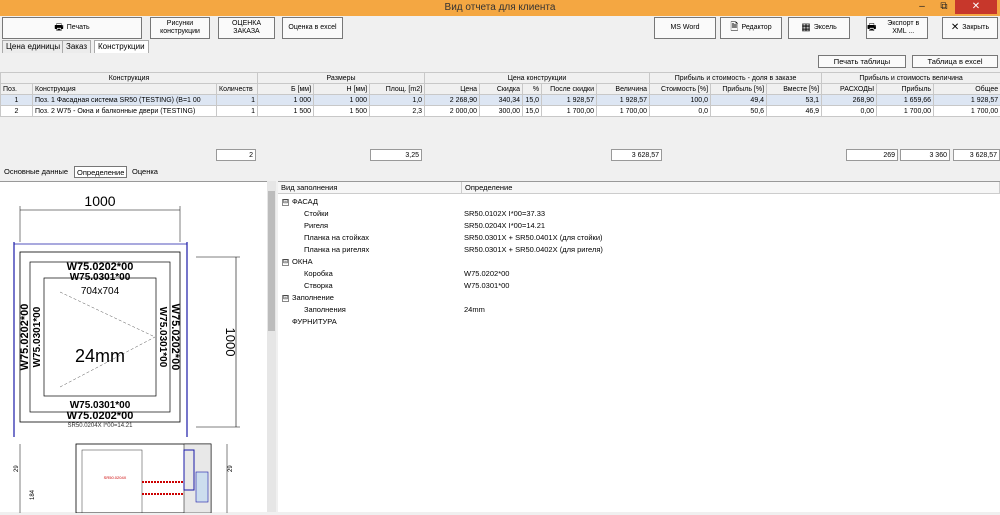 The height and width of the screenshot is (515, 1000). What do you see at coordinates (533, 249) in the screenshot?
I see `tree-value: SR50.0301X + SR50.0402X (для ригеля)` at bounding box center [533, 249].